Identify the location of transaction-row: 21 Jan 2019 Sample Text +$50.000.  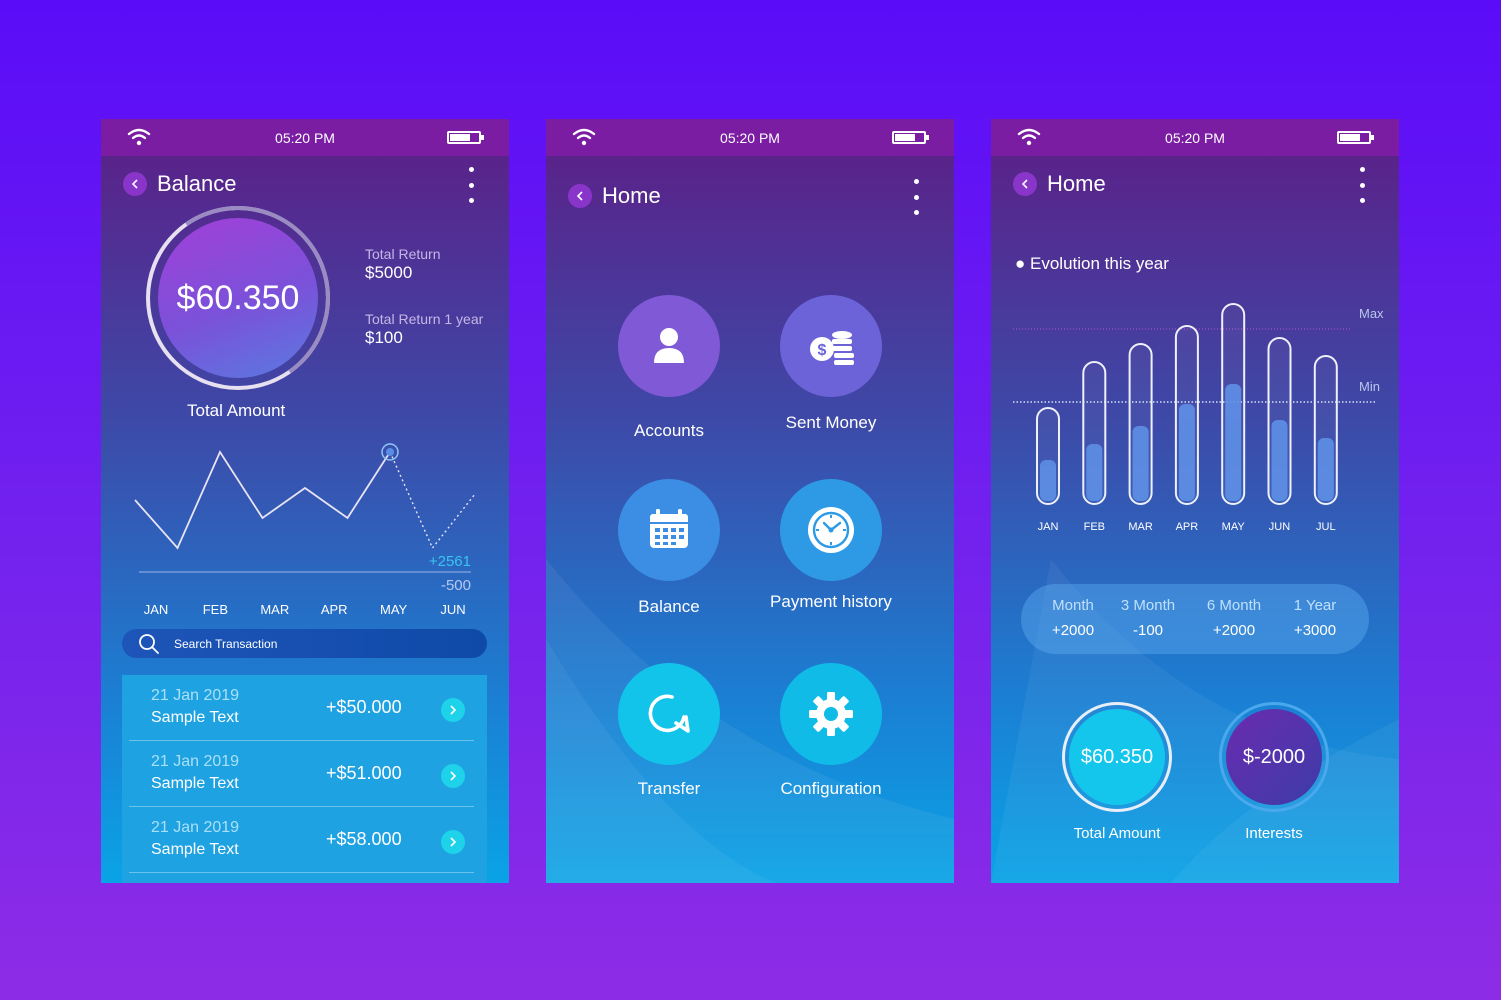
(301, 708).